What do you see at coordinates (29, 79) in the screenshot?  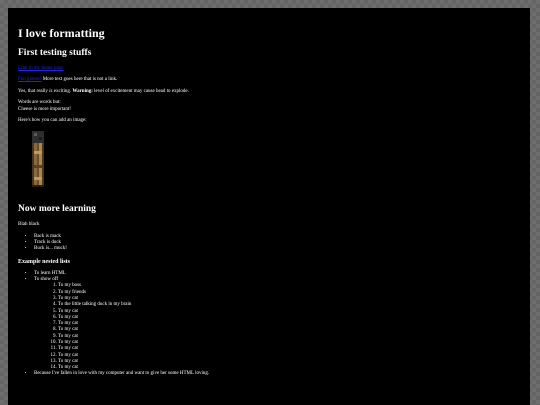 I see `fun-games-link: Fun games!` at bounding box center [29, 79].